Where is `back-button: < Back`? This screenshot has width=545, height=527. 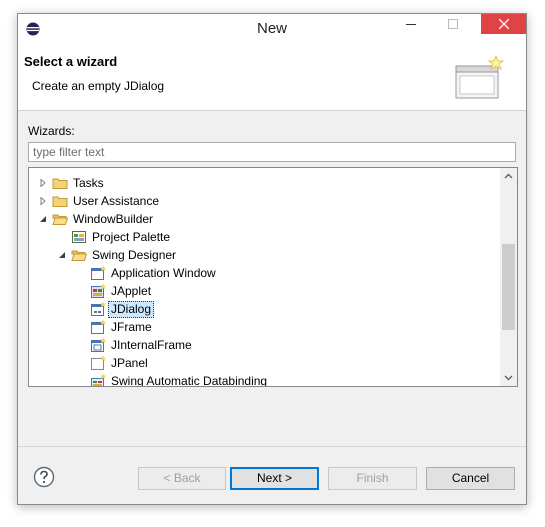
back-button: < Back is located at coordinates (182, 478).